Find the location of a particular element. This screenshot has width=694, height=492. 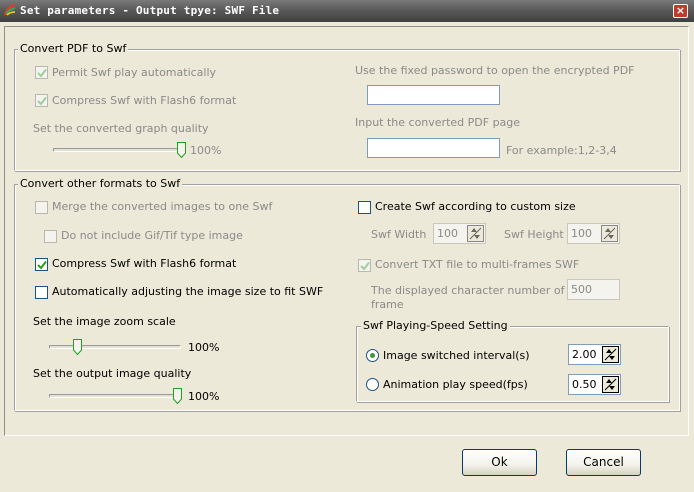

other-group-title: Convert other formats to Swf is located at coordinates (100, 183).